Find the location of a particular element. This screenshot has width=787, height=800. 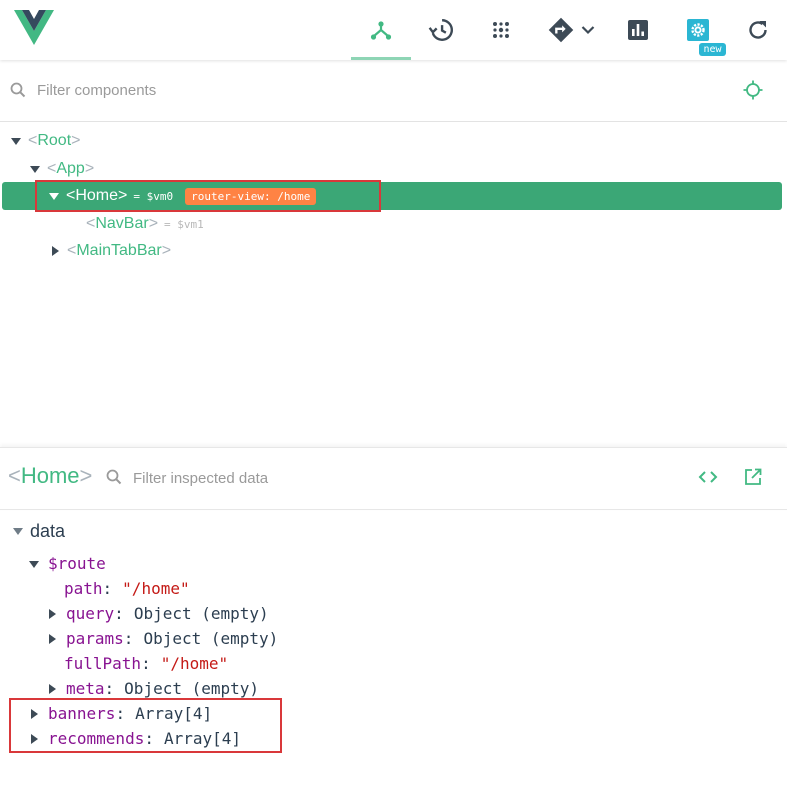

devtools-toolbar: new is located at coordinates (393, 30).